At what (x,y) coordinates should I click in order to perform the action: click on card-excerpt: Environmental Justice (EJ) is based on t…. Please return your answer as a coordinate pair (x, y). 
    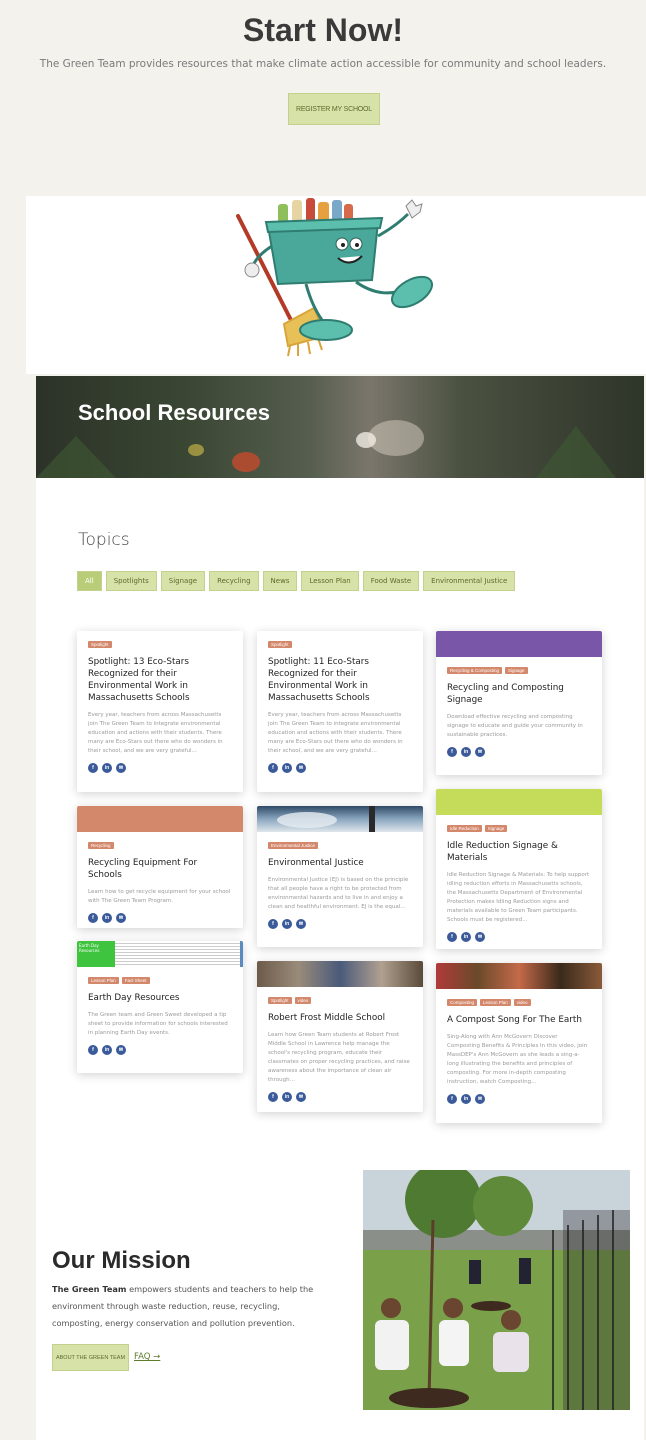
    Looking at the image, I should click on (338, 893).